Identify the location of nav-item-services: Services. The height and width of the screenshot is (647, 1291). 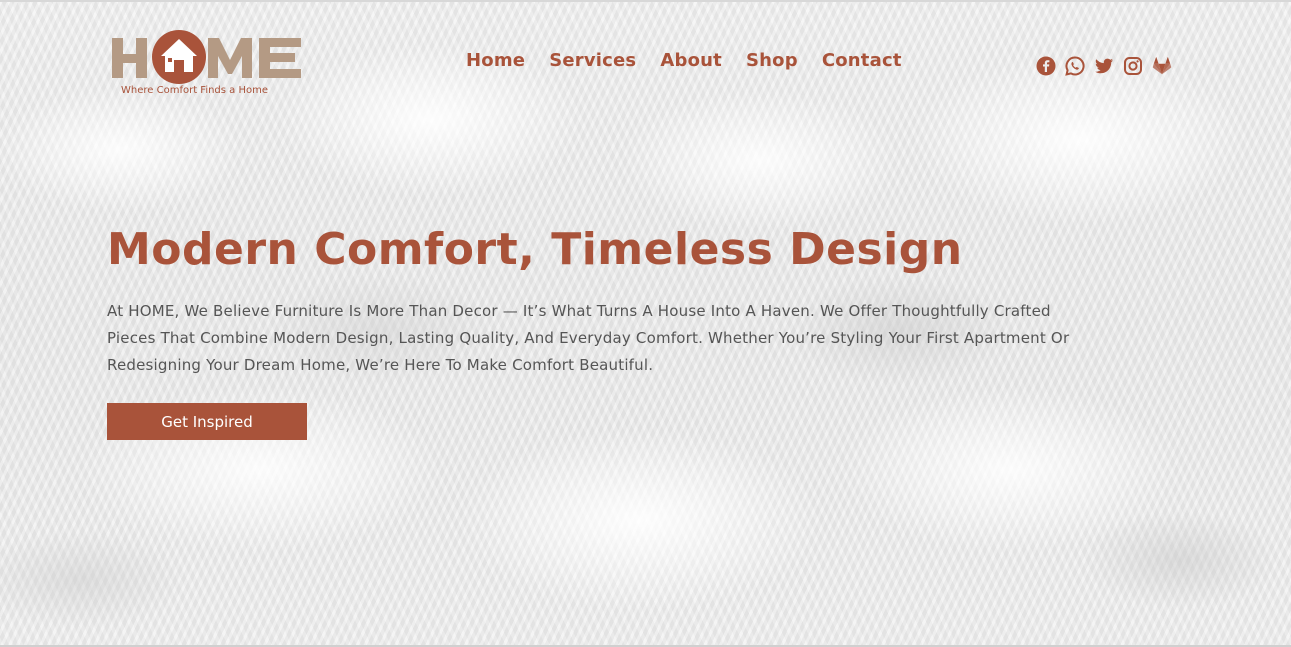
(592, 65).